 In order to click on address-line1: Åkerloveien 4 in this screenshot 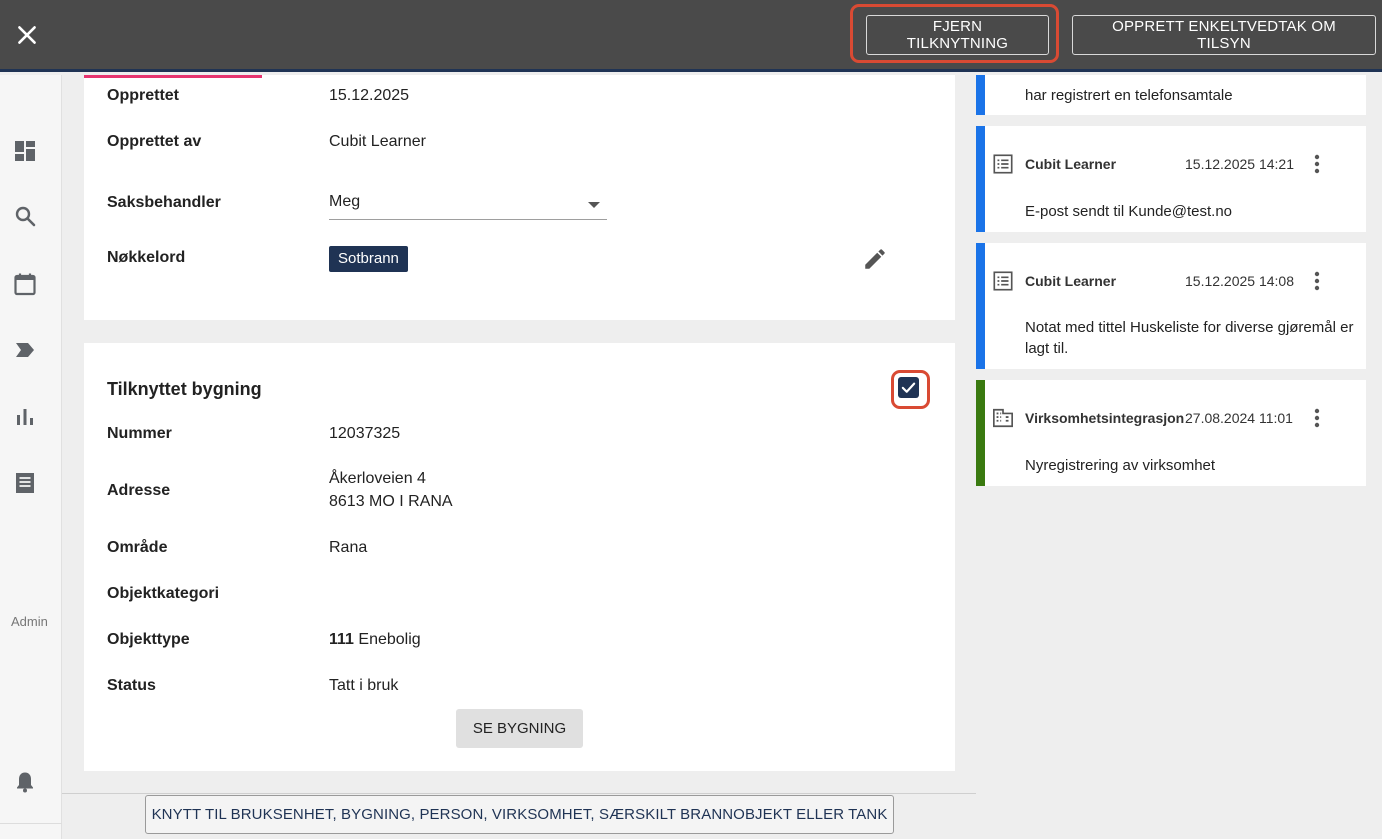, I will do `click(377, 478)`.